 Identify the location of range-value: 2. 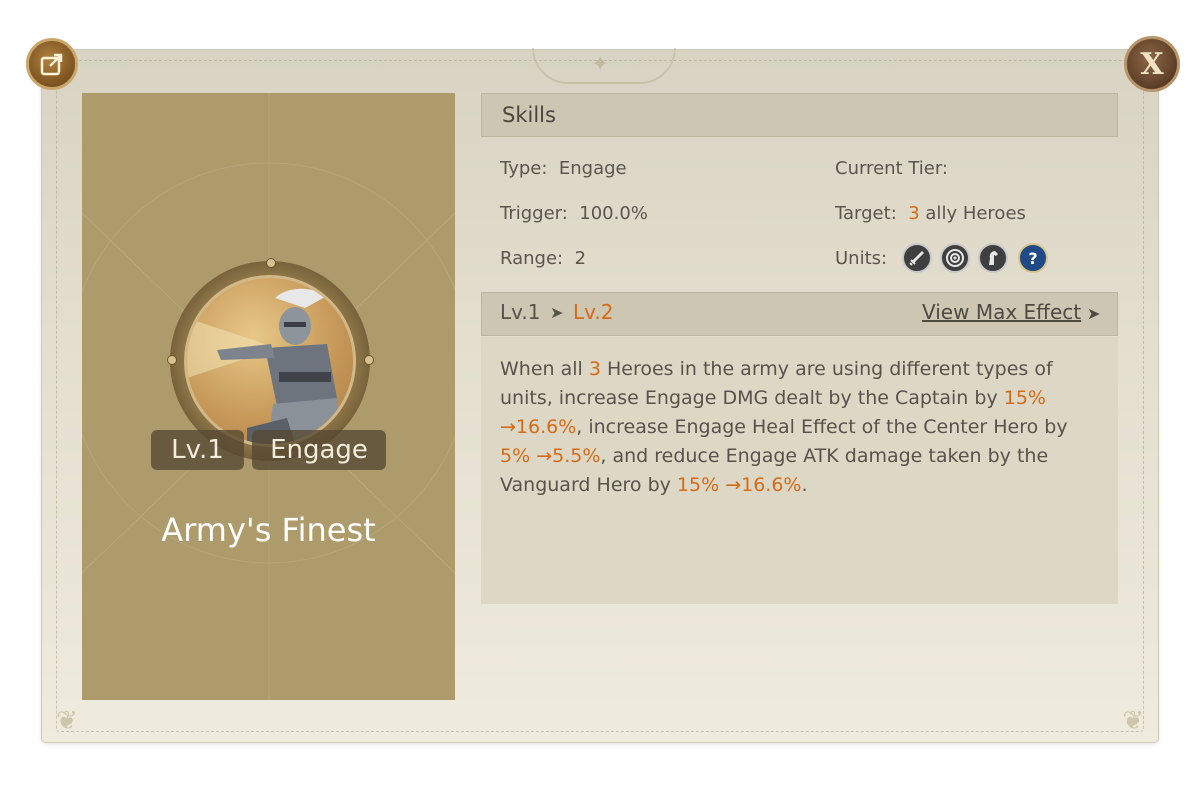
(580, 258).